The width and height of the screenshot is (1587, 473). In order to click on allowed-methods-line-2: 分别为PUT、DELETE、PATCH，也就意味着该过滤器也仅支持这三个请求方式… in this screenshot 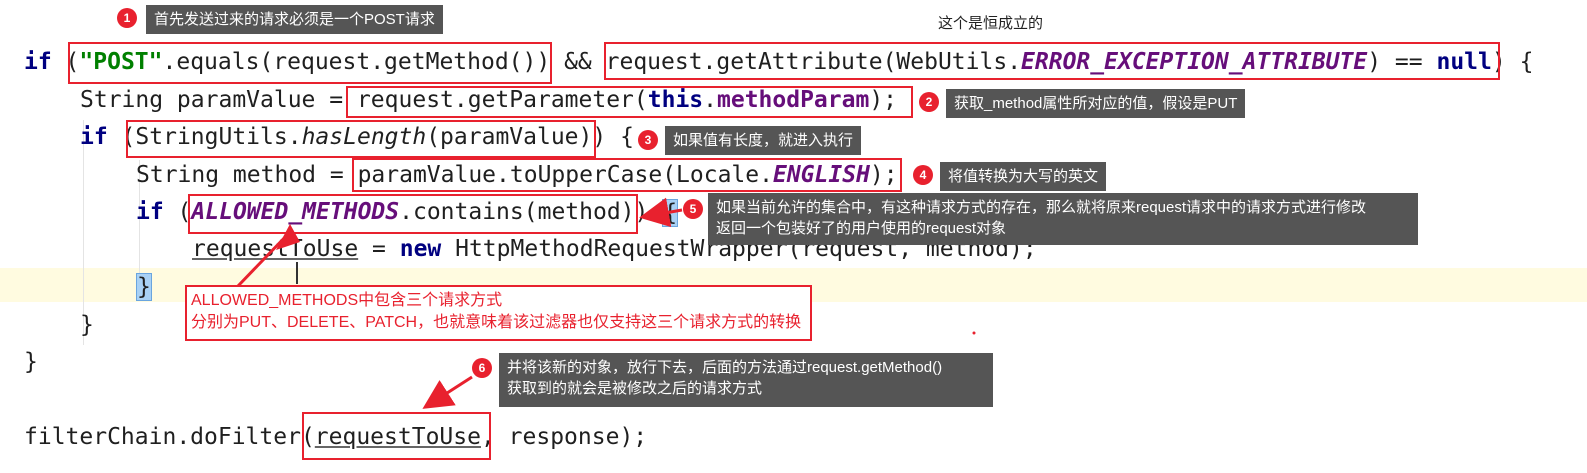, I will do `click(496, 322)`.